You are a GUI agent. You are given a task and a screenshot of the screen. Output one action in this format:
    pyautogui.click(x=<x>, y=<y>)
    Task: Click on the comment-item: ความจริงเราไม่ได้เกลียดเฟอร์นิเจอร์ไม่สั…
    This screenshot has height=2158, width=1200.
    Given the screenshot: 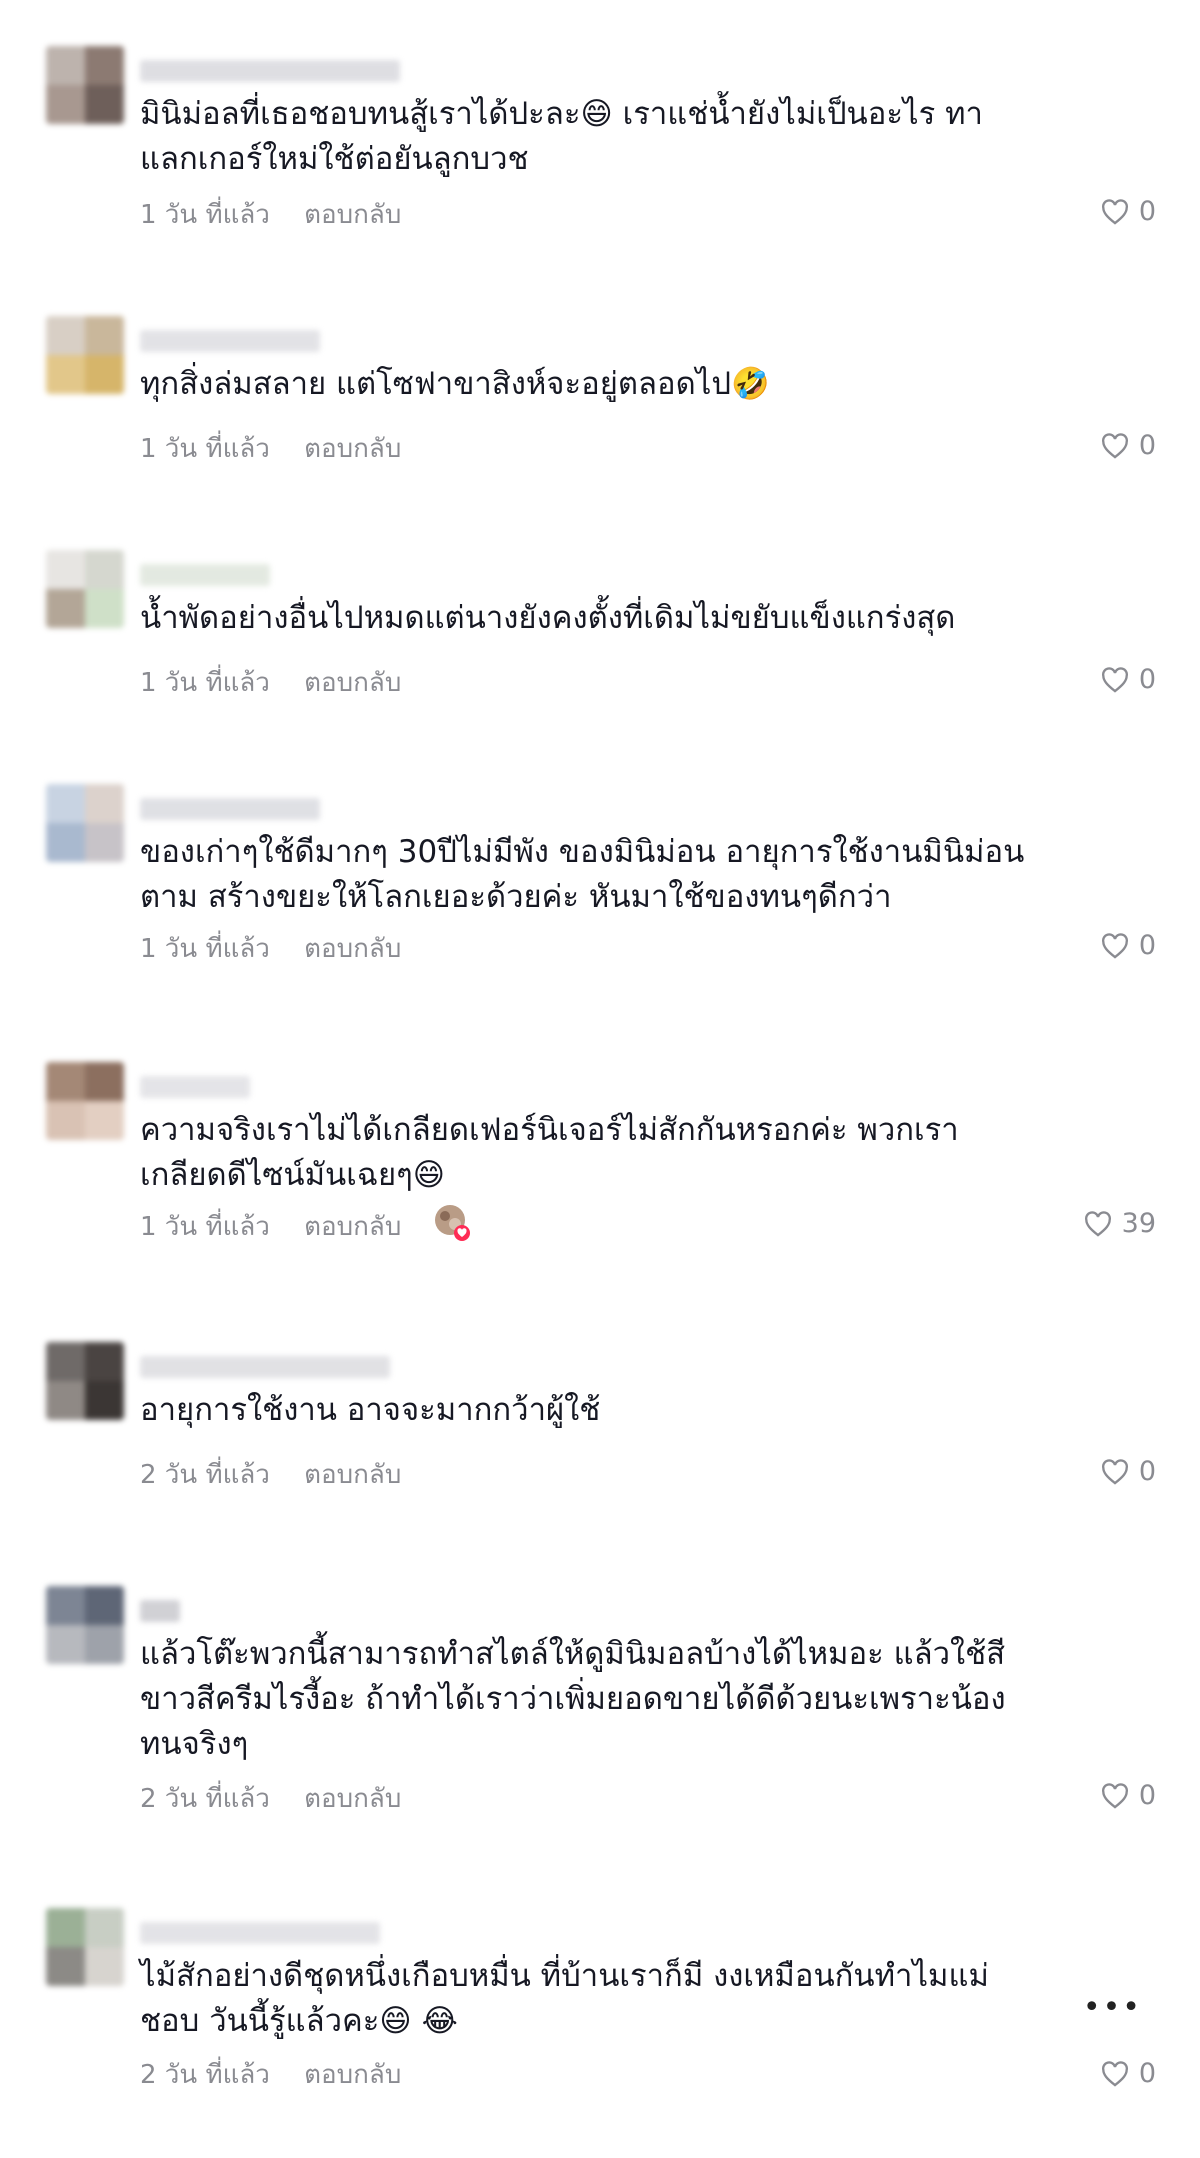 What is the action you would take?
    pyautogui.click(x=600, y=1162)
    